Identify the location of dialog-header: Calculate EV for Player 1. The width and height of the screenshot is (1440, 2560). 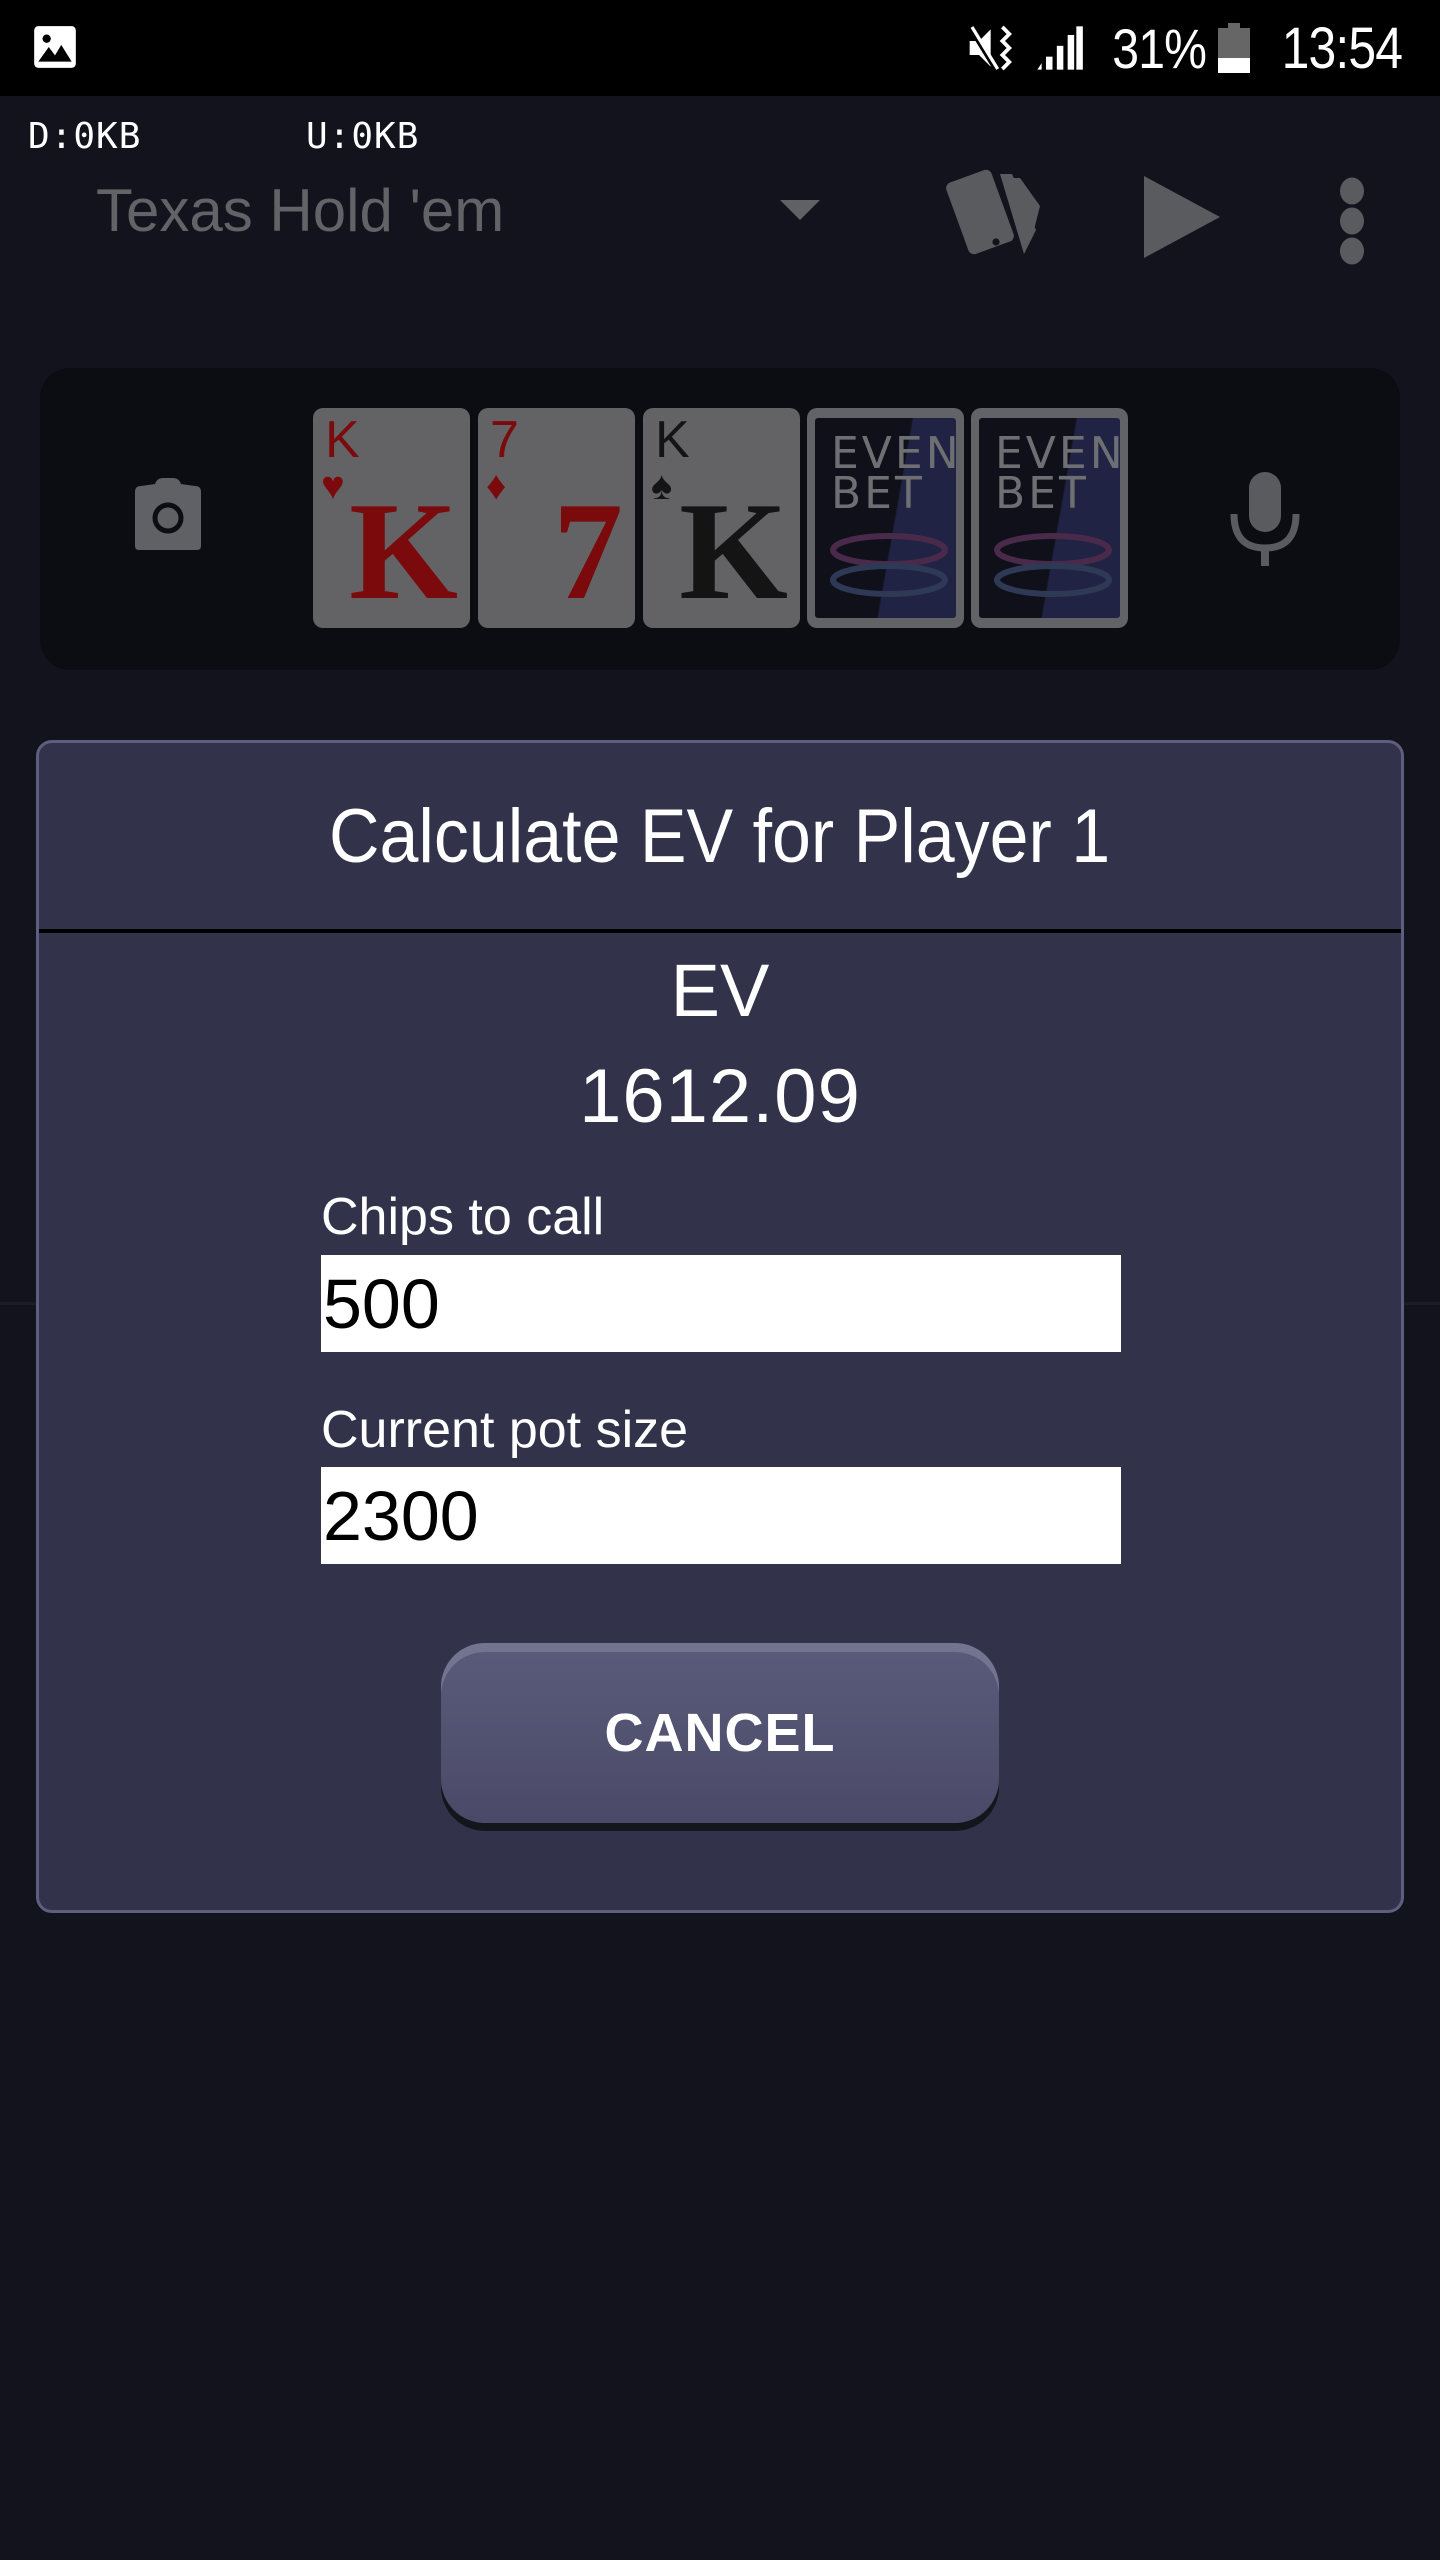
(720, 836).